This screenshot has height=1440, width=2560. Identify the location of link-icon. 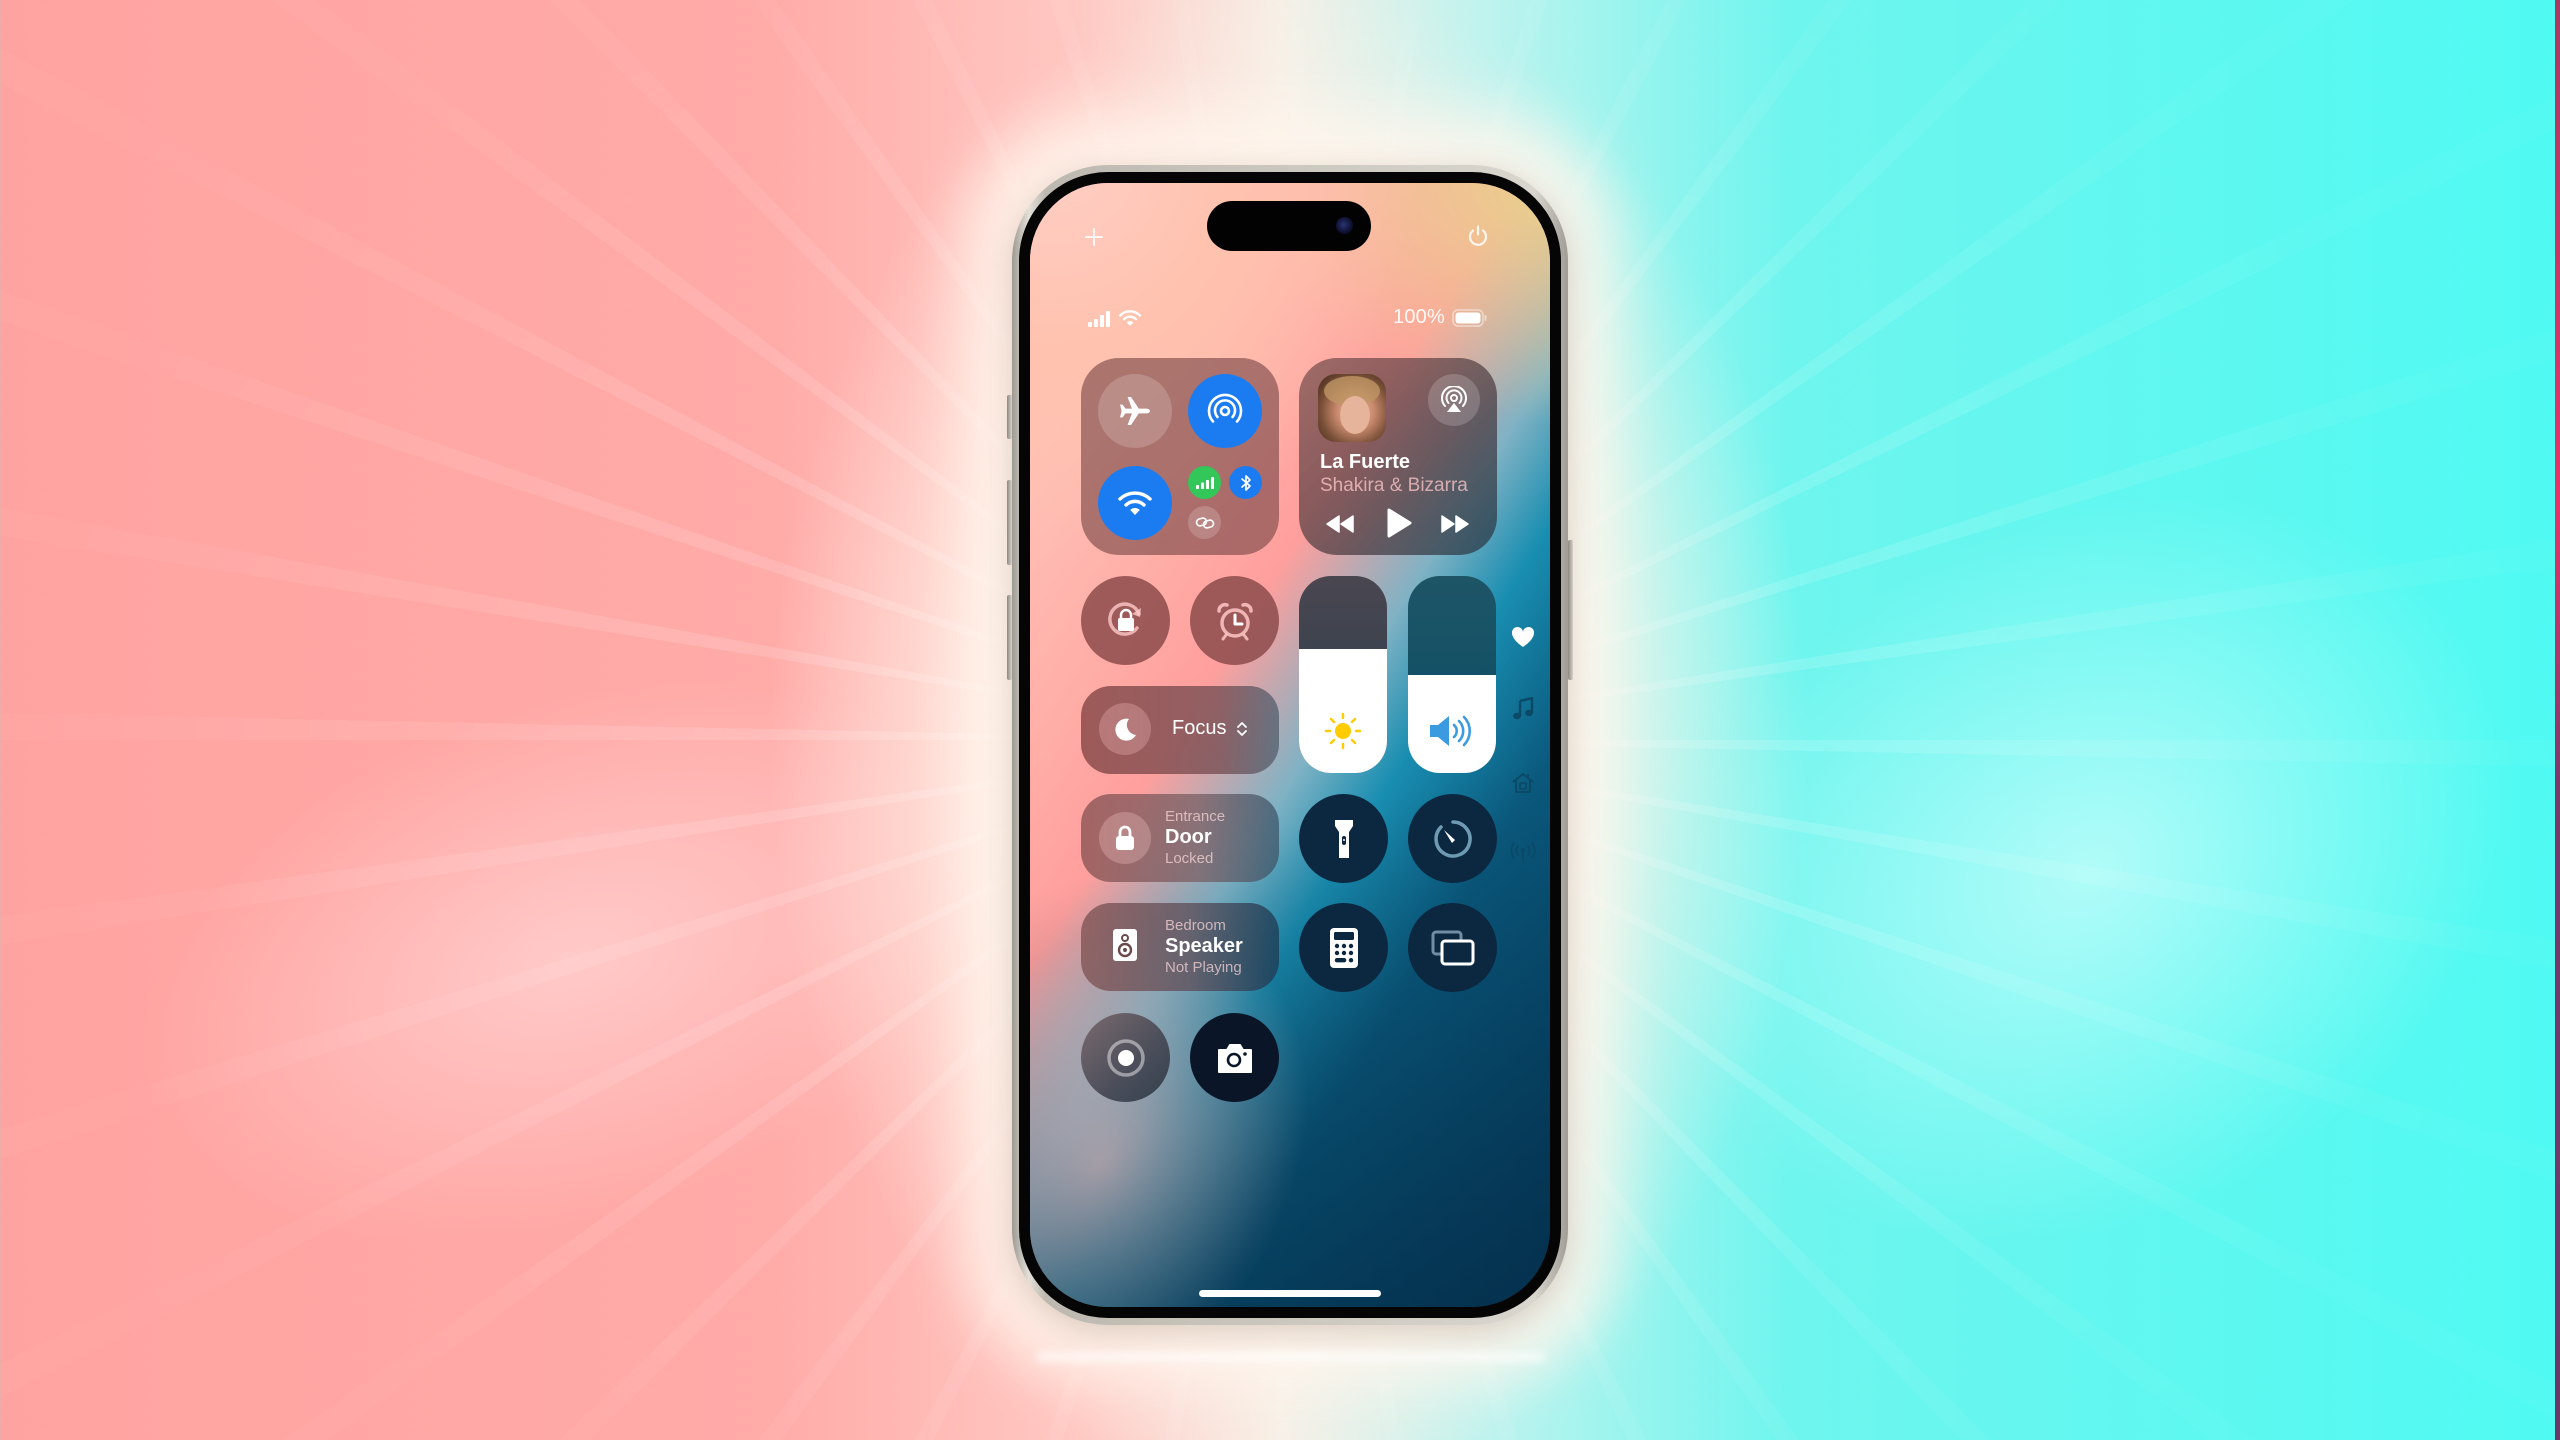
(1204, 522).